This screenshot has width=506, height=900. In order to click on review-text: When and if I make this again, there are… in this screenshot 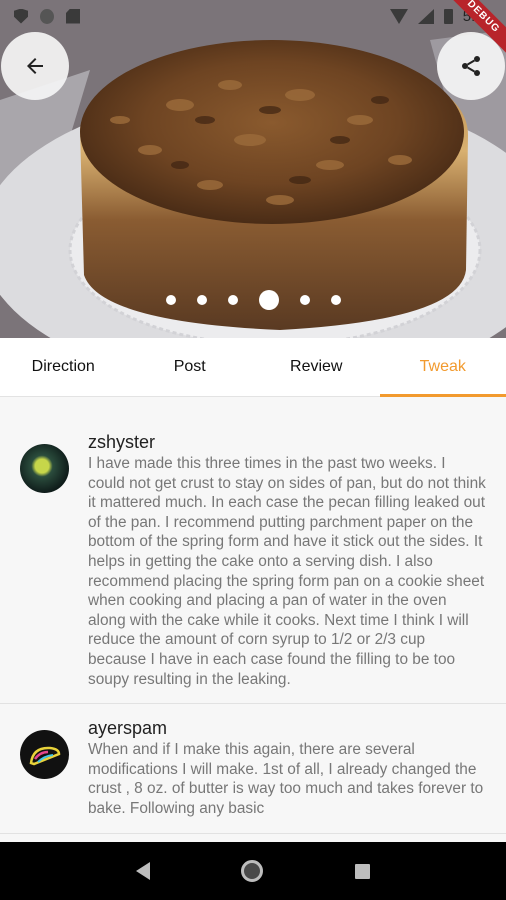, I will do `click(286, 779)`.